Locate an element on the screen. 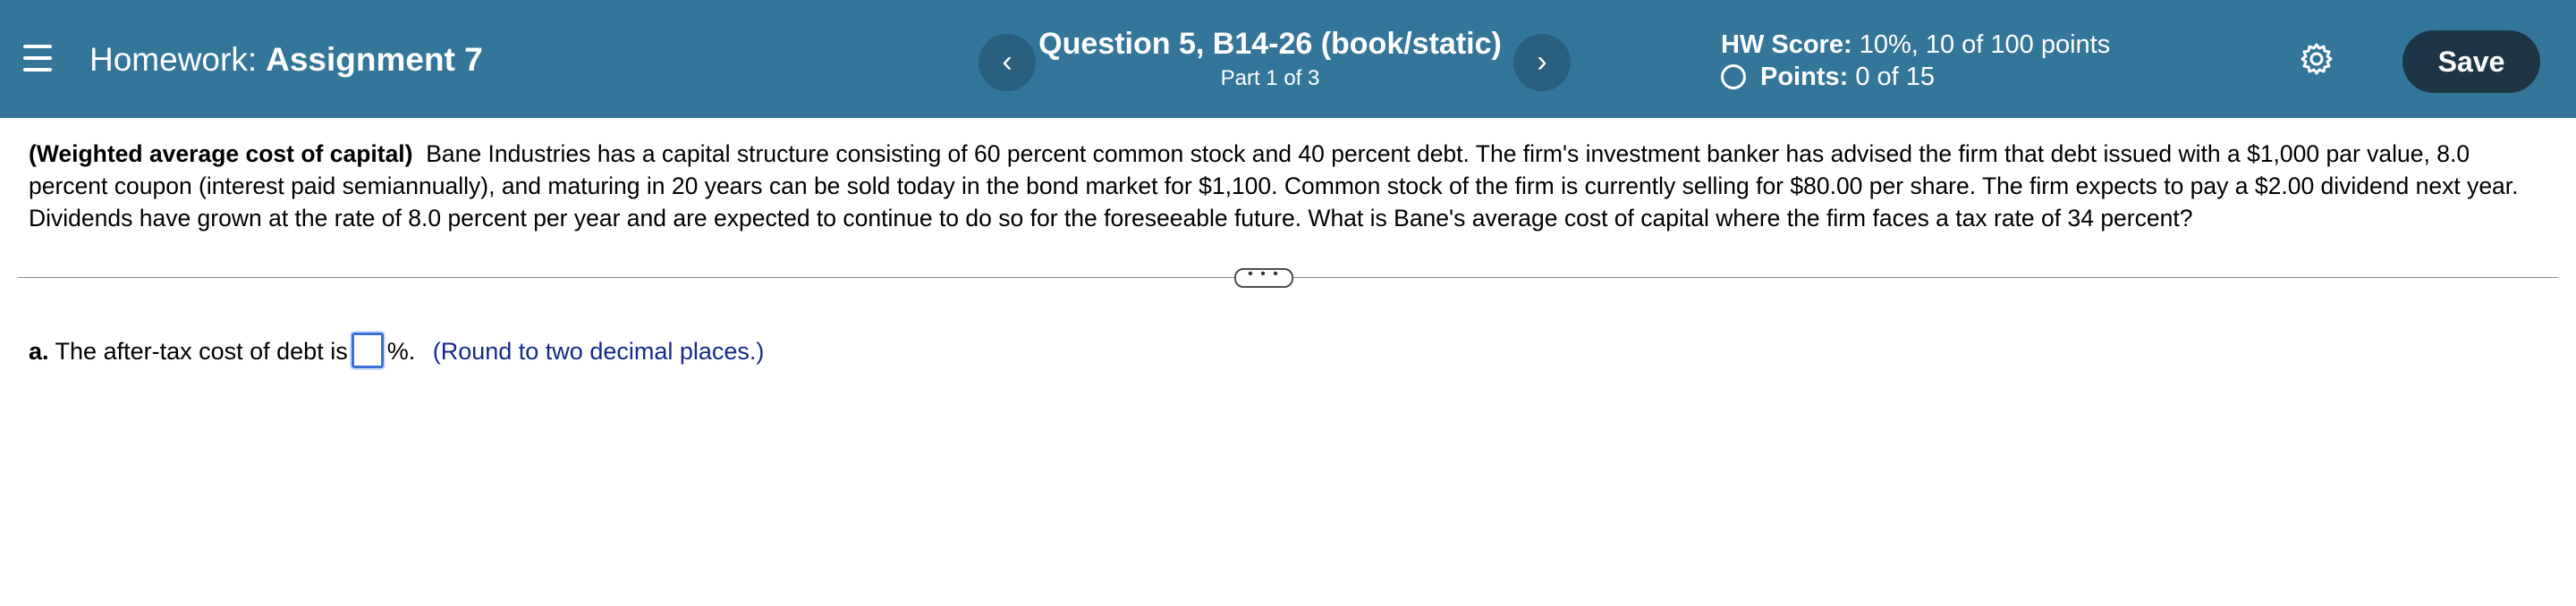 The width and height of the screenshot is (2576, 606). hw-score-label: HW Score: is located at coordinates (1786, 44).